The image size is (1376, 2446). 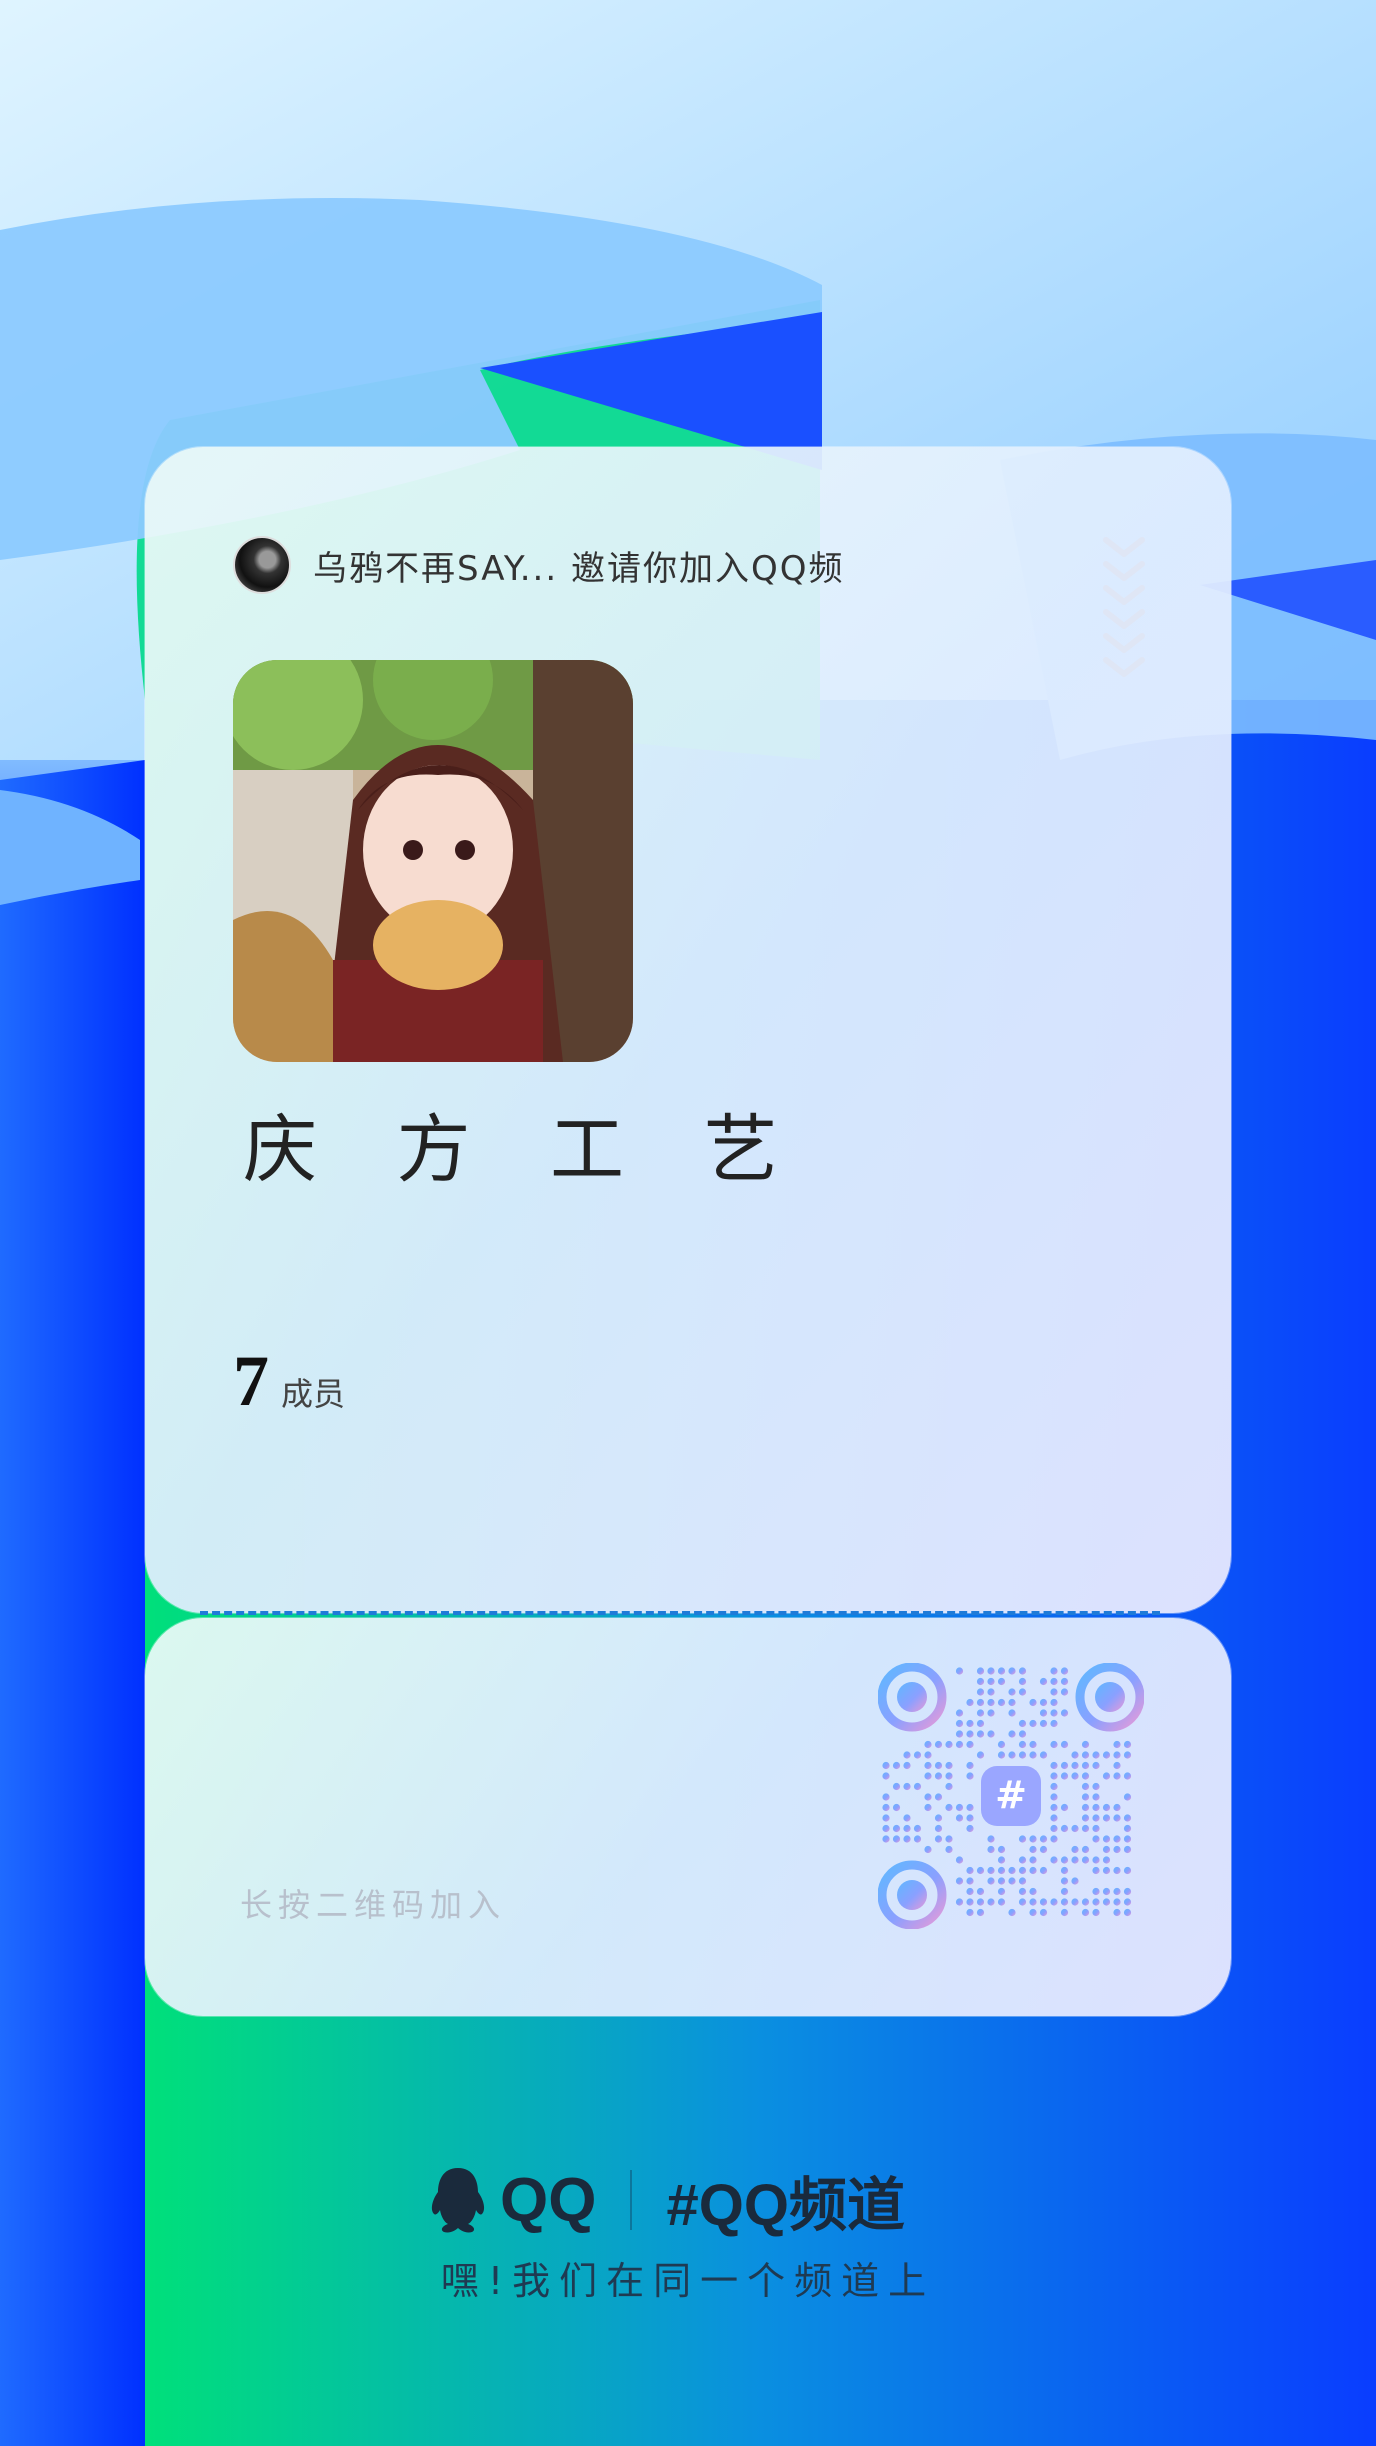 I want to click on brand-divider, so click(x=631, y=2200).